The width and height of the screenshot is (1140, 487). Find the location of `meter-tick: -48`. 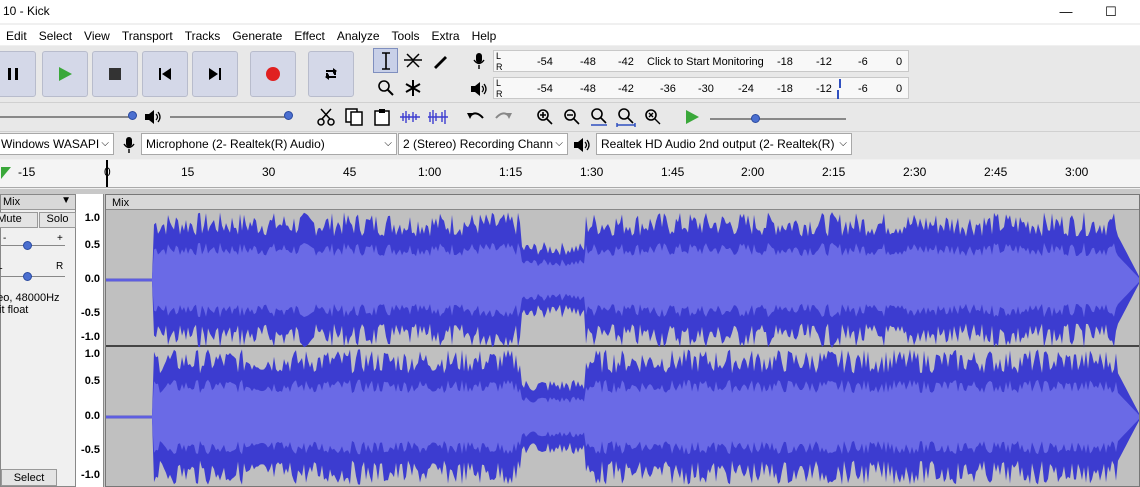

meter-tick: -48 is located at coordinates (588, 89).